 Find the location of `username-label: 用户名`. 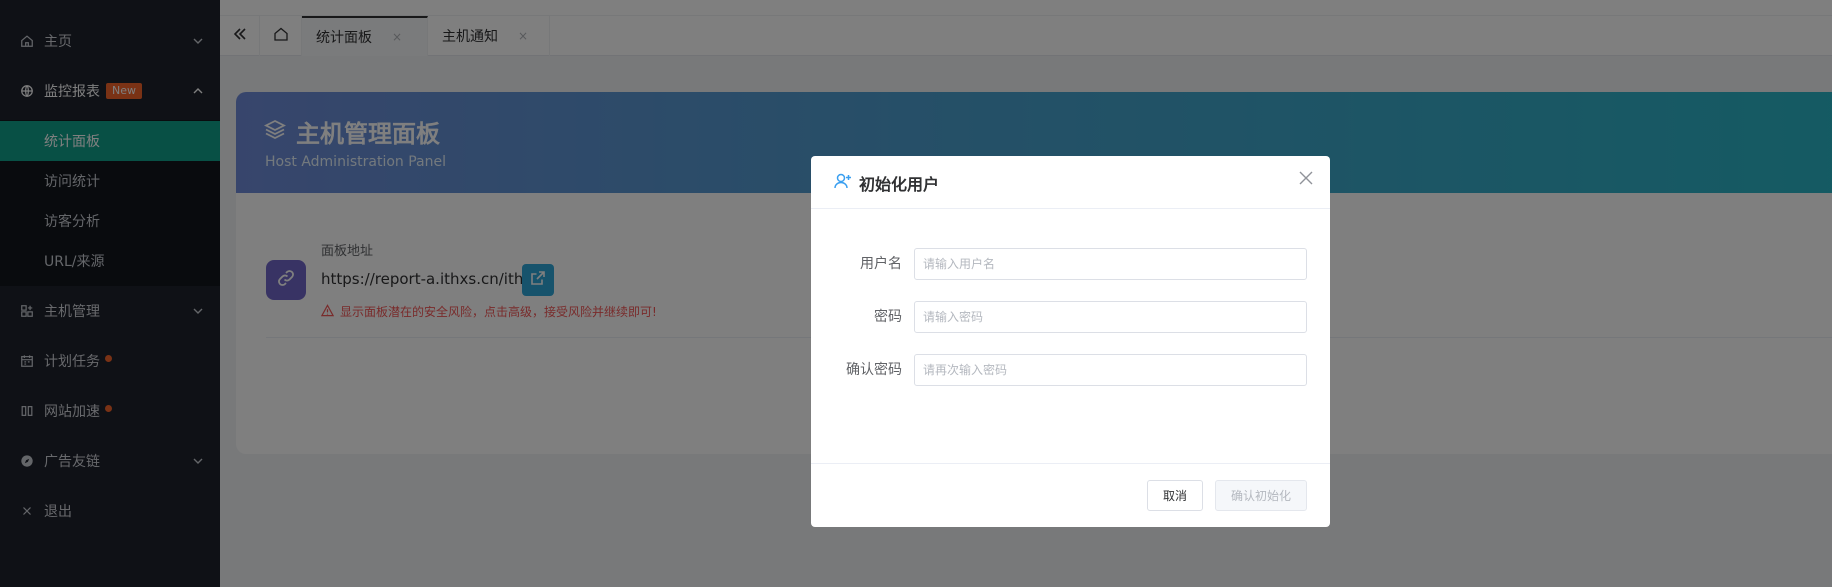

username-label: 用户名 is located at coordinates (881, 264).